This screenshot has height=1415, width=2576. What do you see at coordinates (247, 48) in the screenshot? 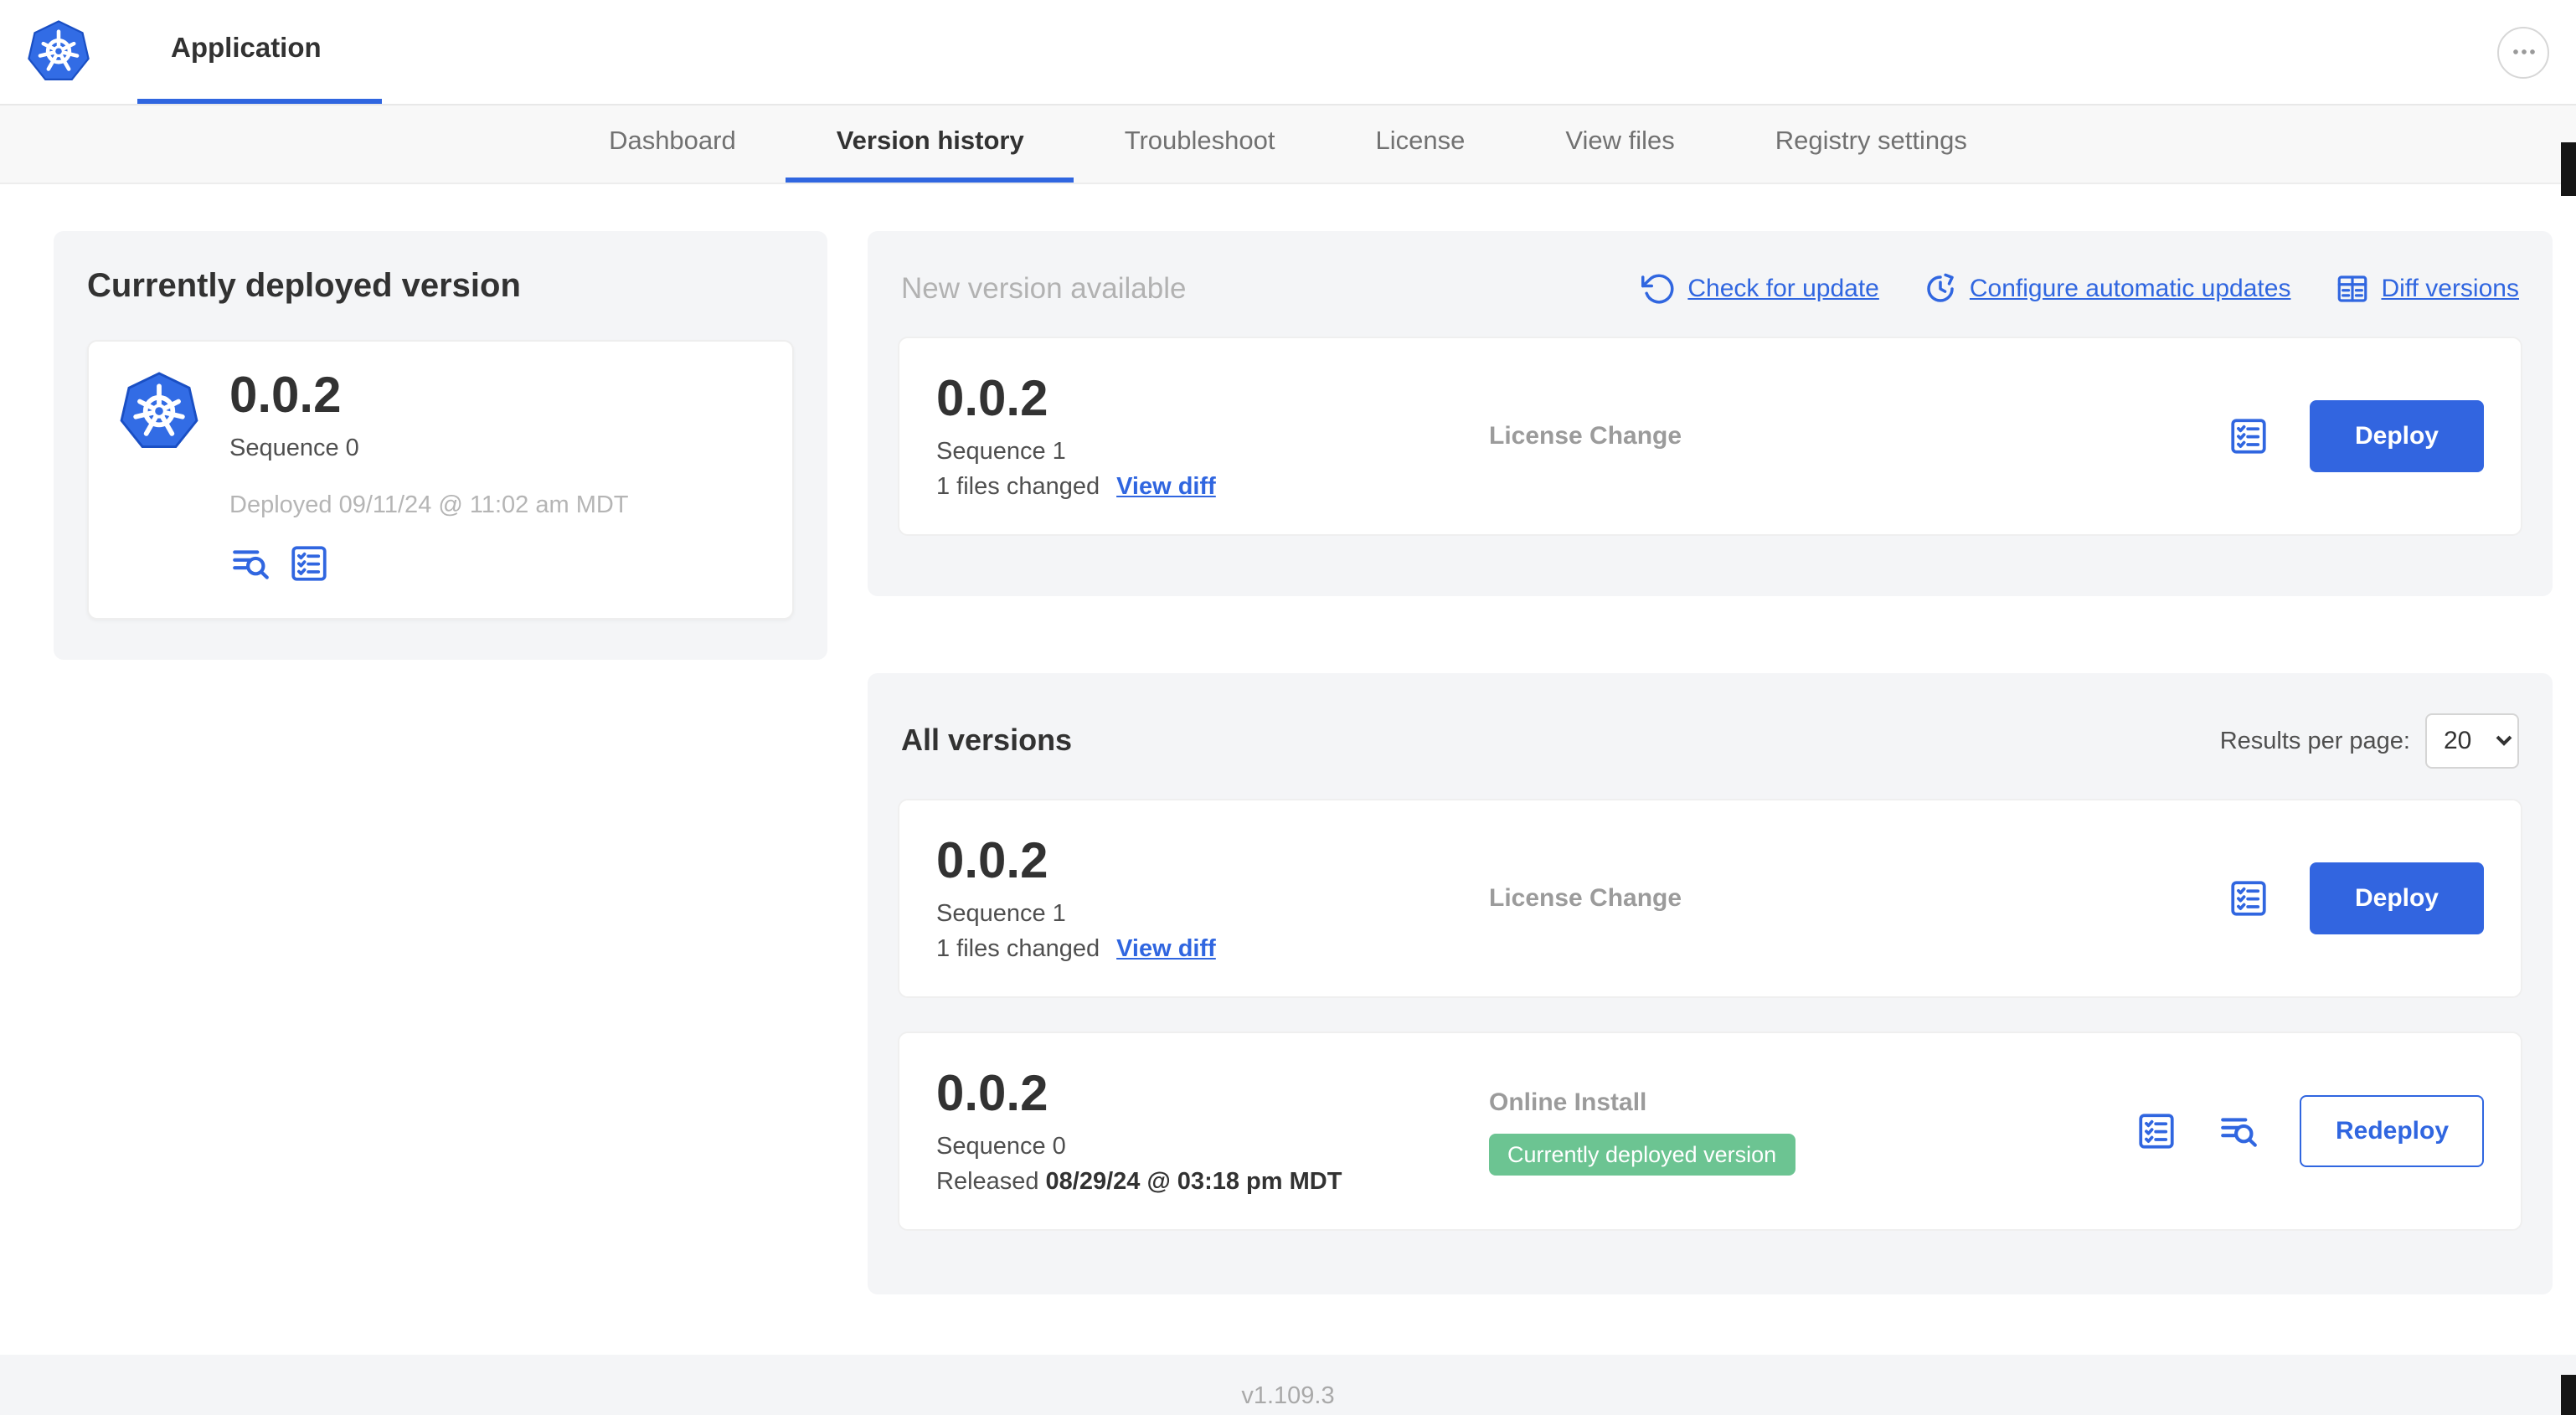
I see `app-title: Application` at bounding box center [247, 48].